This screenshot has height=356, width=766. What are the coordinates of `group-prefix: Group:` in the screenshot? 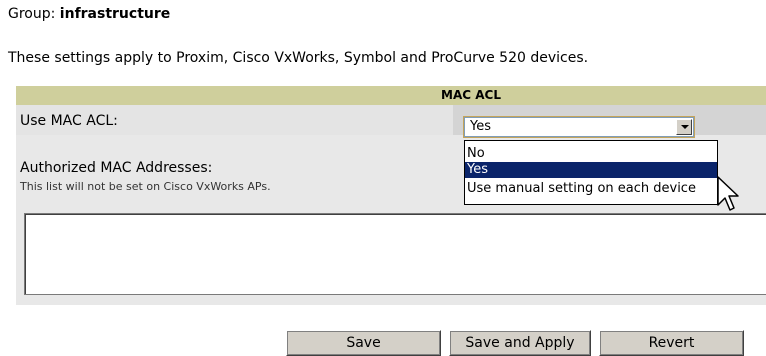 It's located at (34, 14).